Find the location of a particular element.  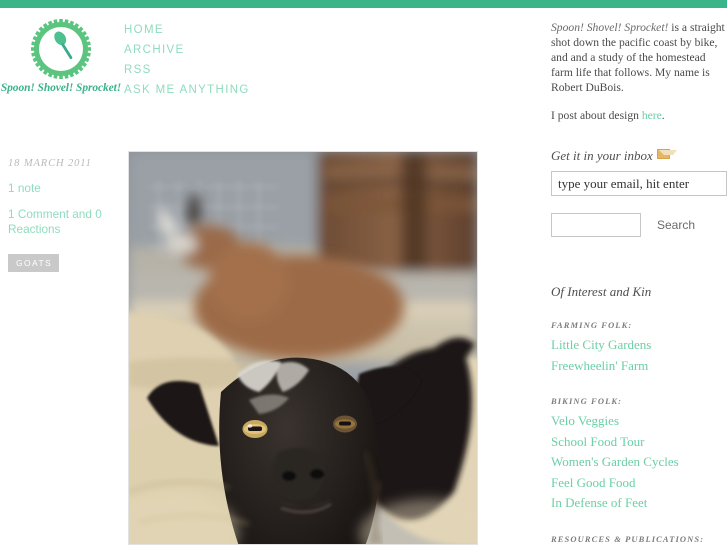

sprocket-spoon-logo-icon is located at coordinates (61, 49).